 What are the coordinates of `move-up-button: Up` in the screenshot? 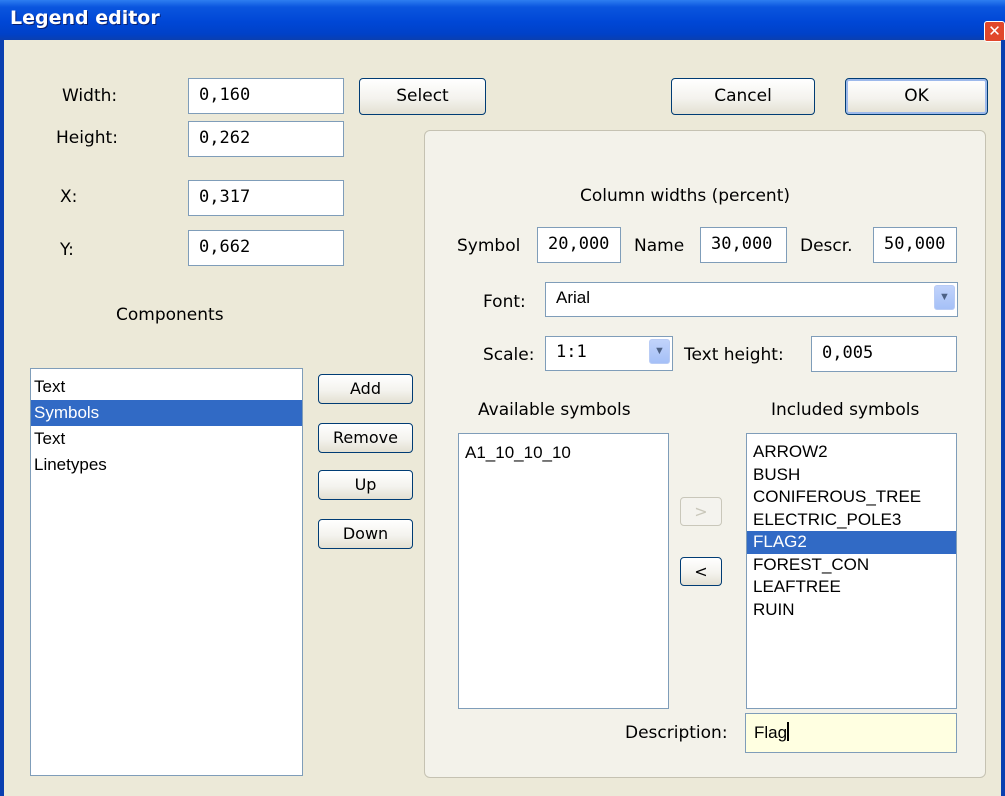 It's located at (365, 485).